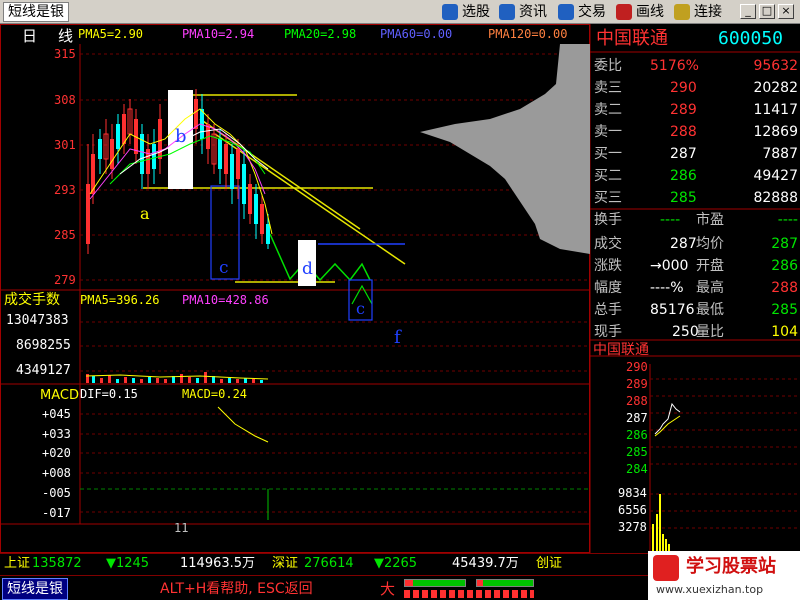 This screenshot has height=600, width=800. Describe the element at coordinates (65, 190) in the screenshot. I see `price-tick: 293` at that location.